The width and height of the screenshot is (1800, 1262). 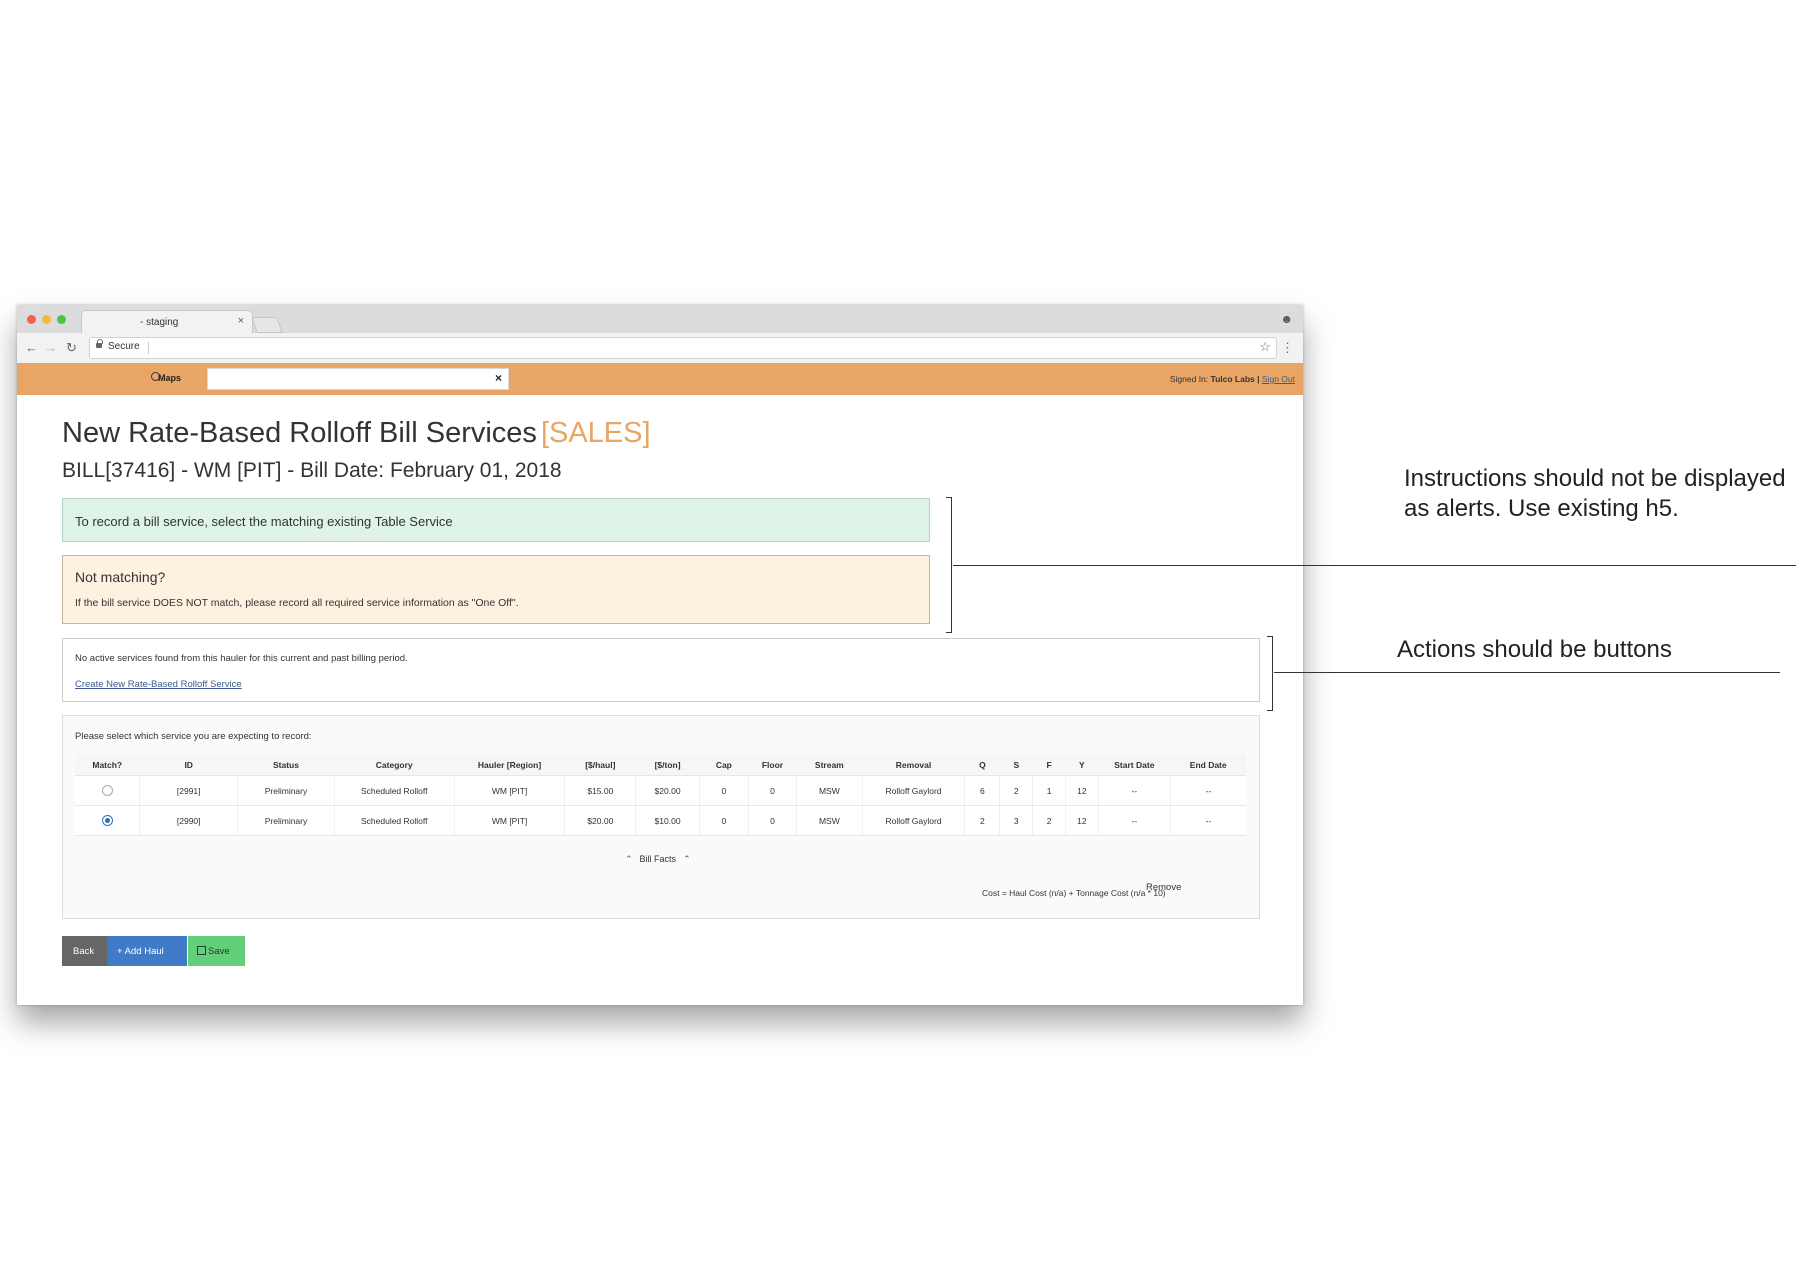 I want to click on back-button-label: Back, so click(x=84, y=951).